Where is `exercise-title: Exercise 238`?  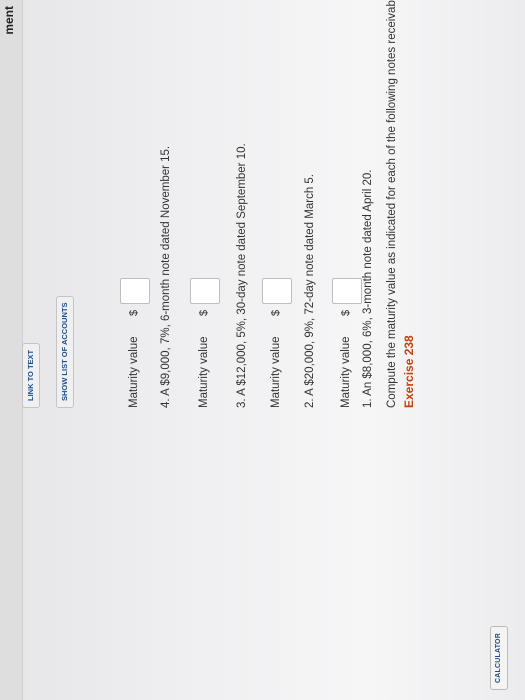 exercise-title: Exercise 238 is located at coordinates (409, 371).